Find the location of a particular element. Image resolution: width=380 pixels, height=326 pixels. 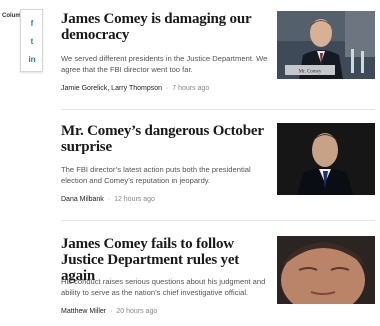

article-photo: Mr. Comey is located at coordinates (326, 45).